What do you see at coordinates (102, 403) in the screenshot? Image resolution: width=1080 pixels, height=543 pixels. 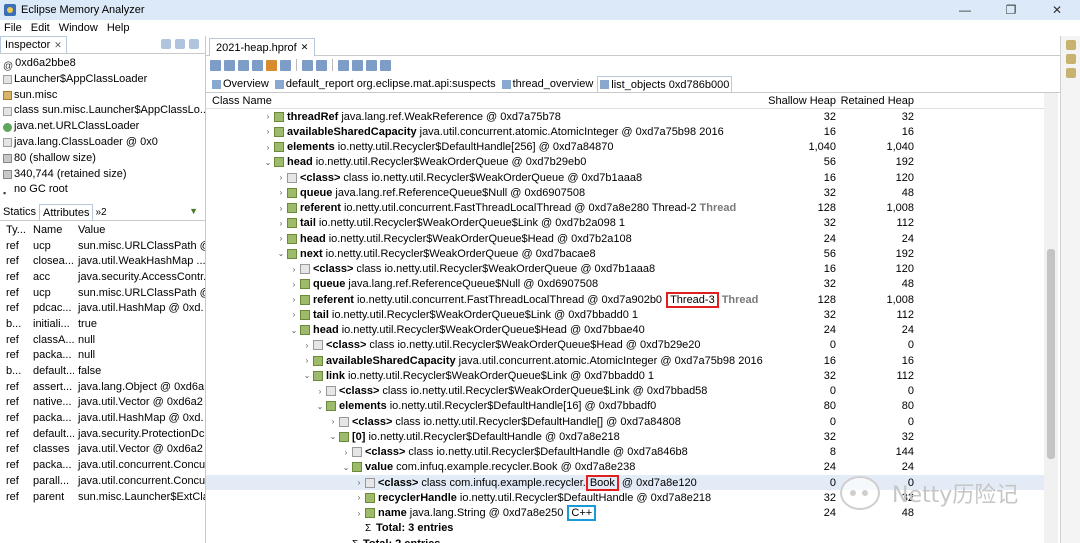 I see `table-row: ref native... java.util.Vector @ 0xd6a2` at bounding box center [102, 403].